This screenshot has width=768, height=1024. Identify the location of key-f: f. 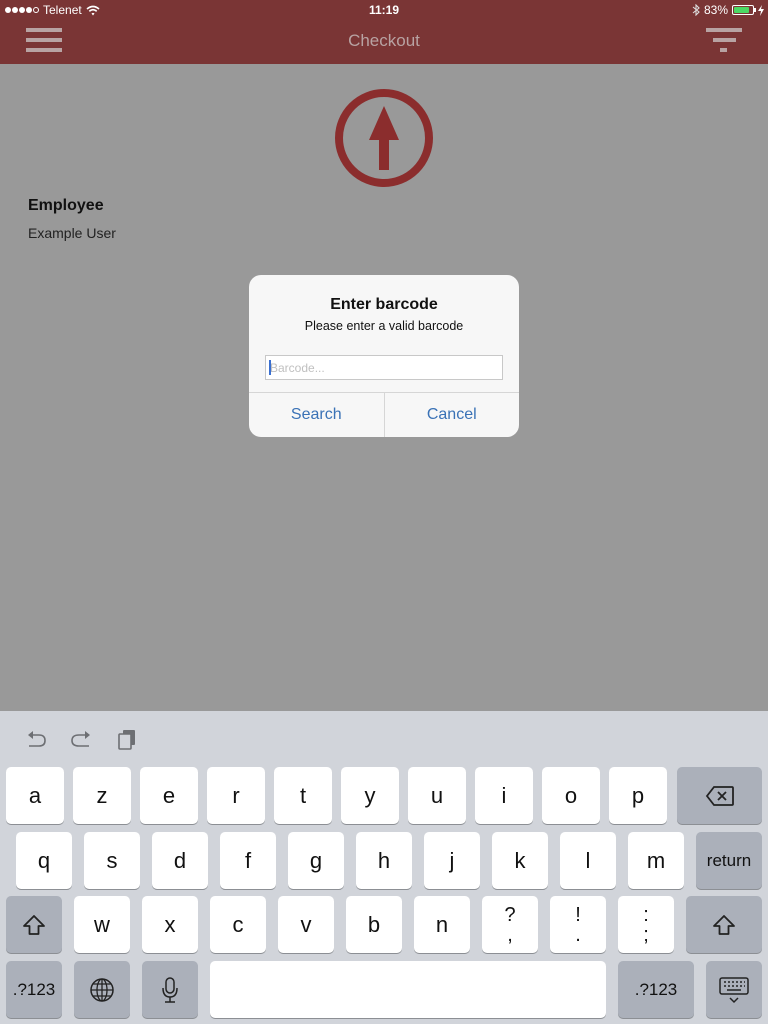
(248, 860).